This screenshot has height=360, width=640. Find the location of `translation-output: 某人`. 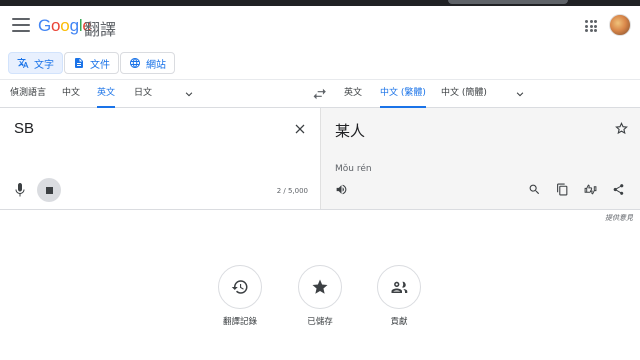

translation-output: 某人 is located at coordinates (350, 131).